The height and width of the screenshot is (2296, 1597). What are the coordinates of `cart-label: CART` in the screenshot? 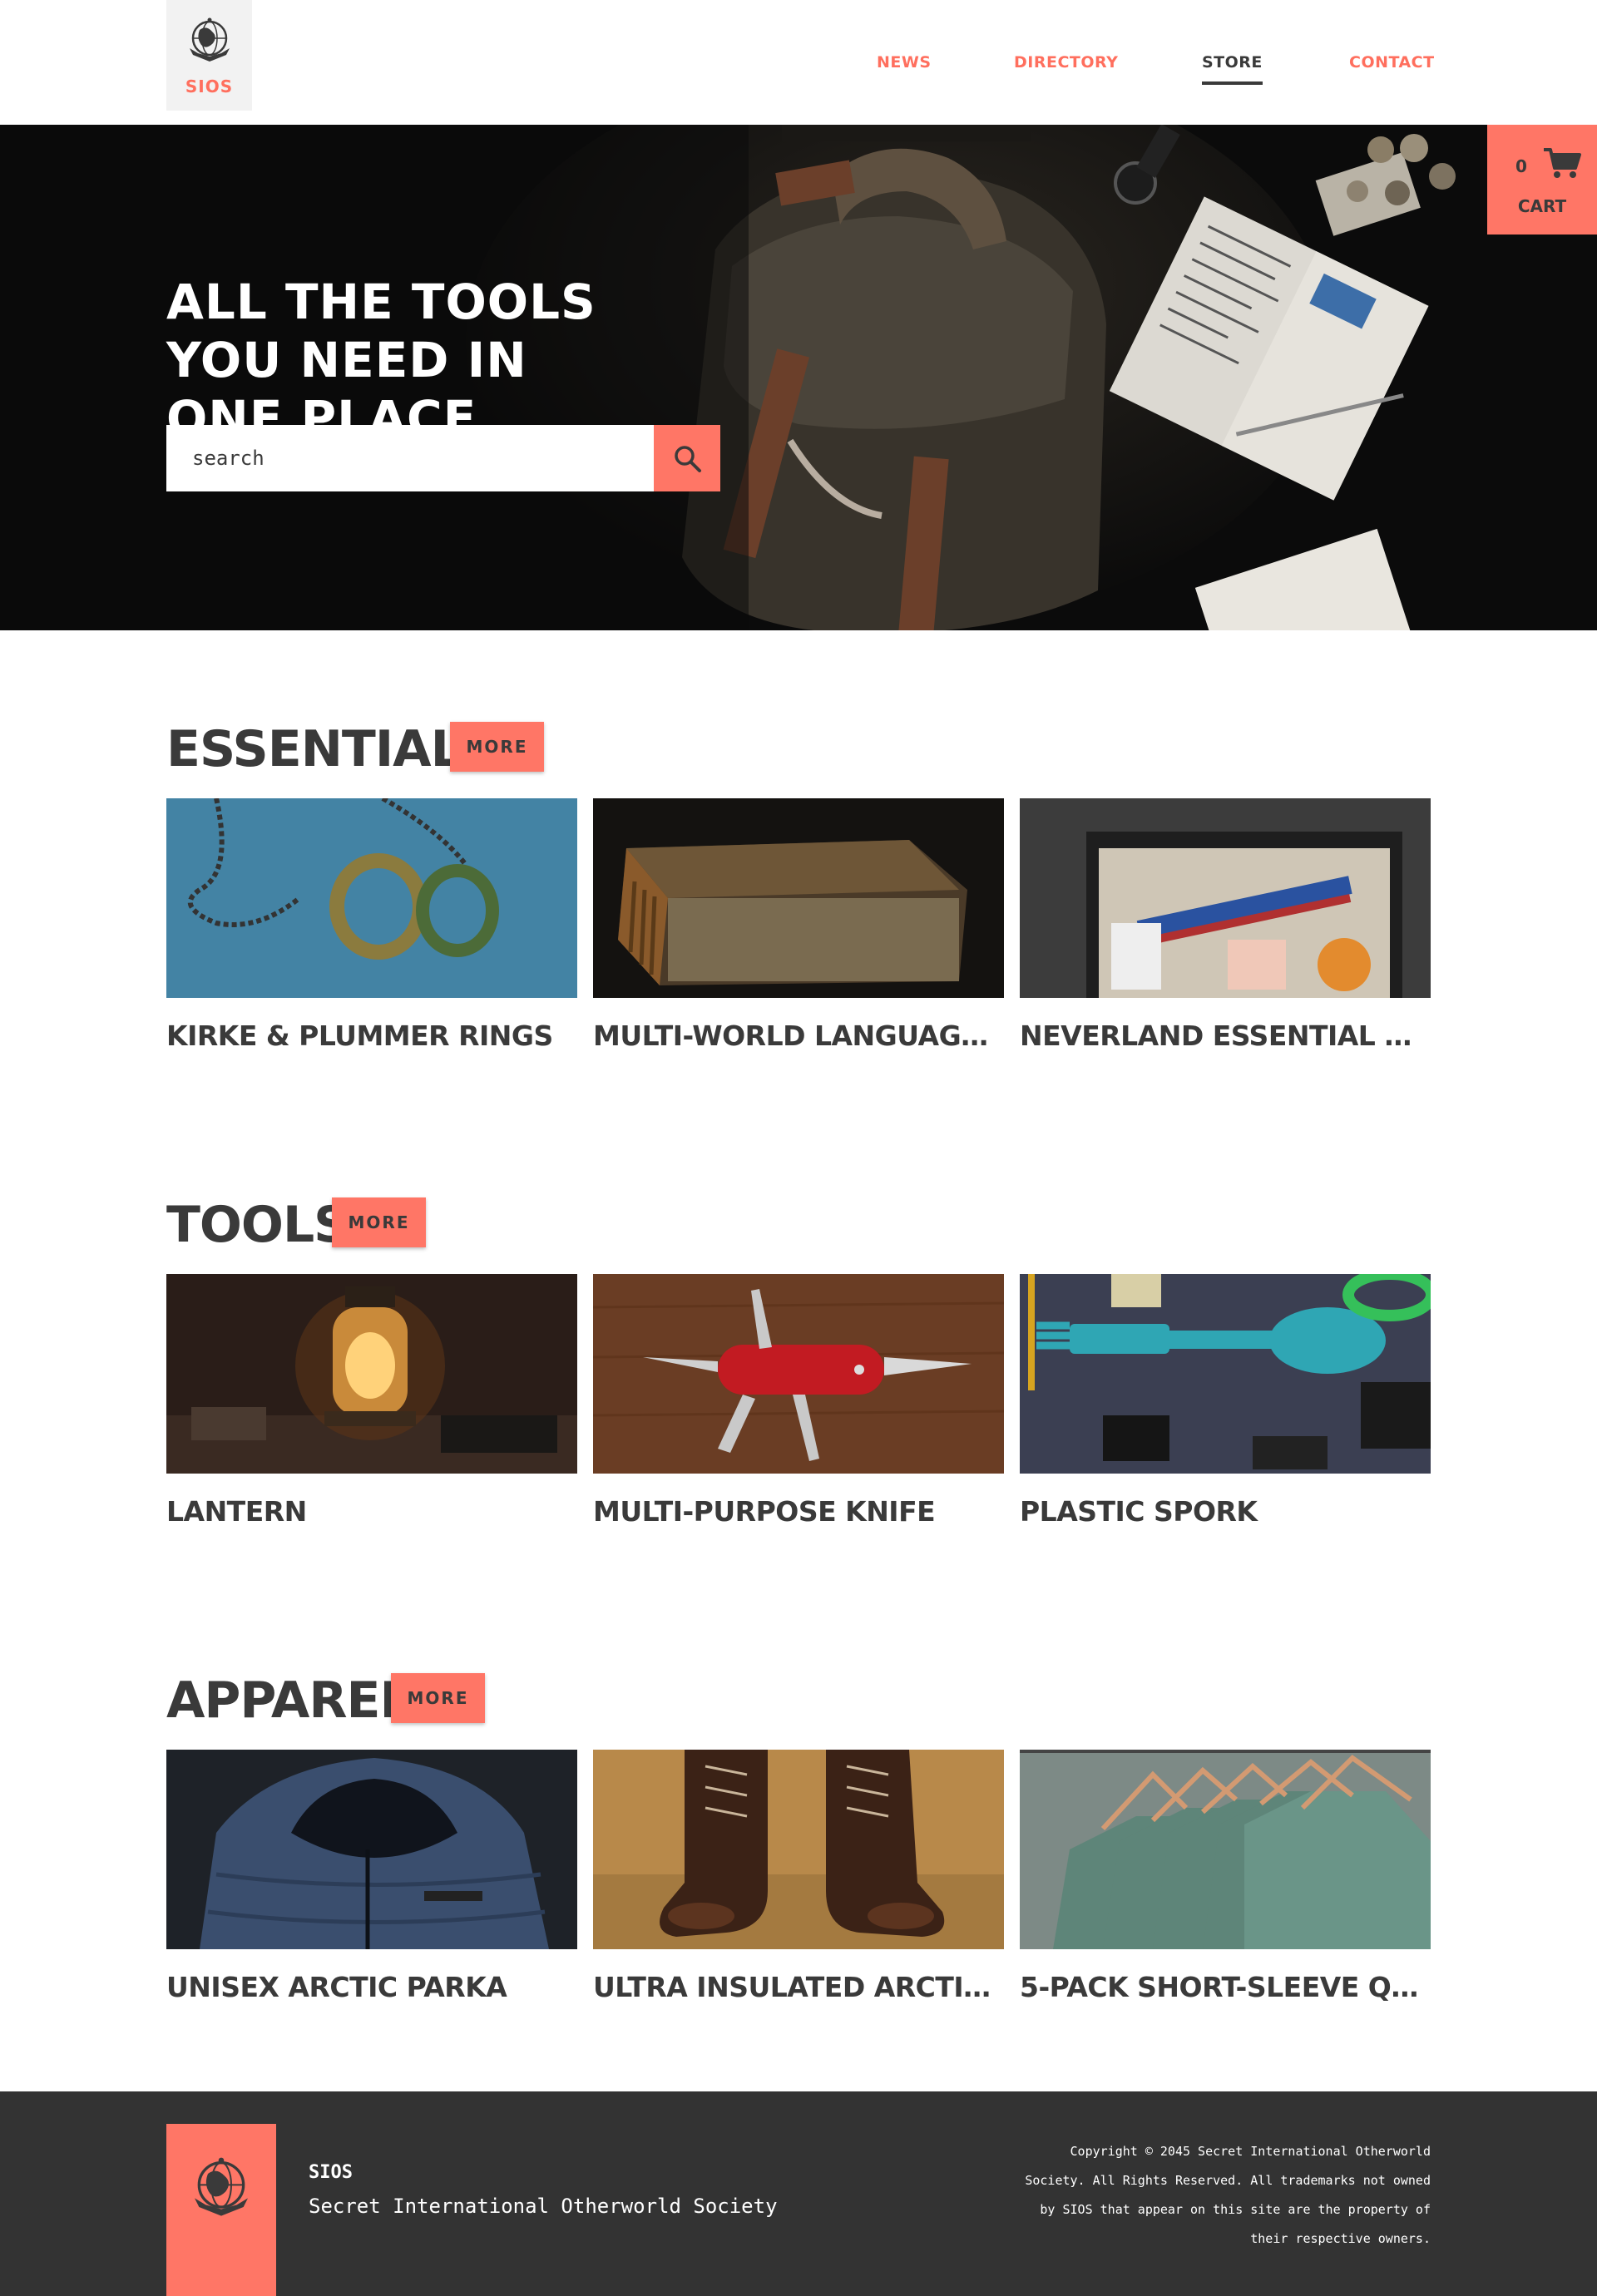 It's located at (1542, 206).